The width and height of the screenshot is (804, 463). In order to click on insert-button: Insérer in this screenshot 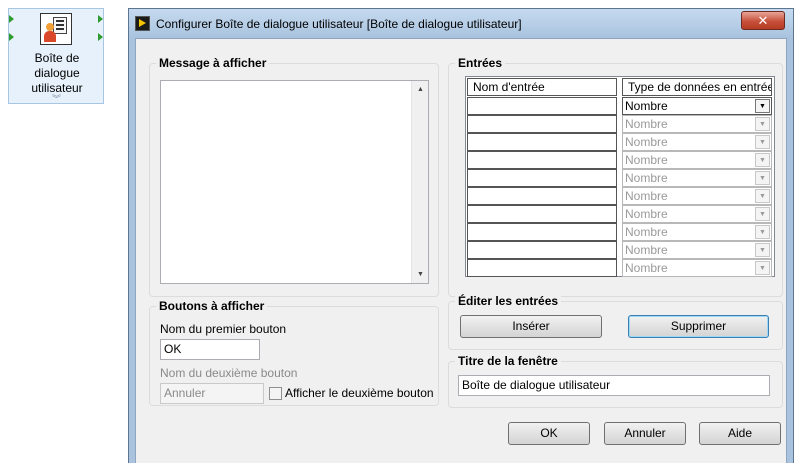, I will do `click(531, 326)`.